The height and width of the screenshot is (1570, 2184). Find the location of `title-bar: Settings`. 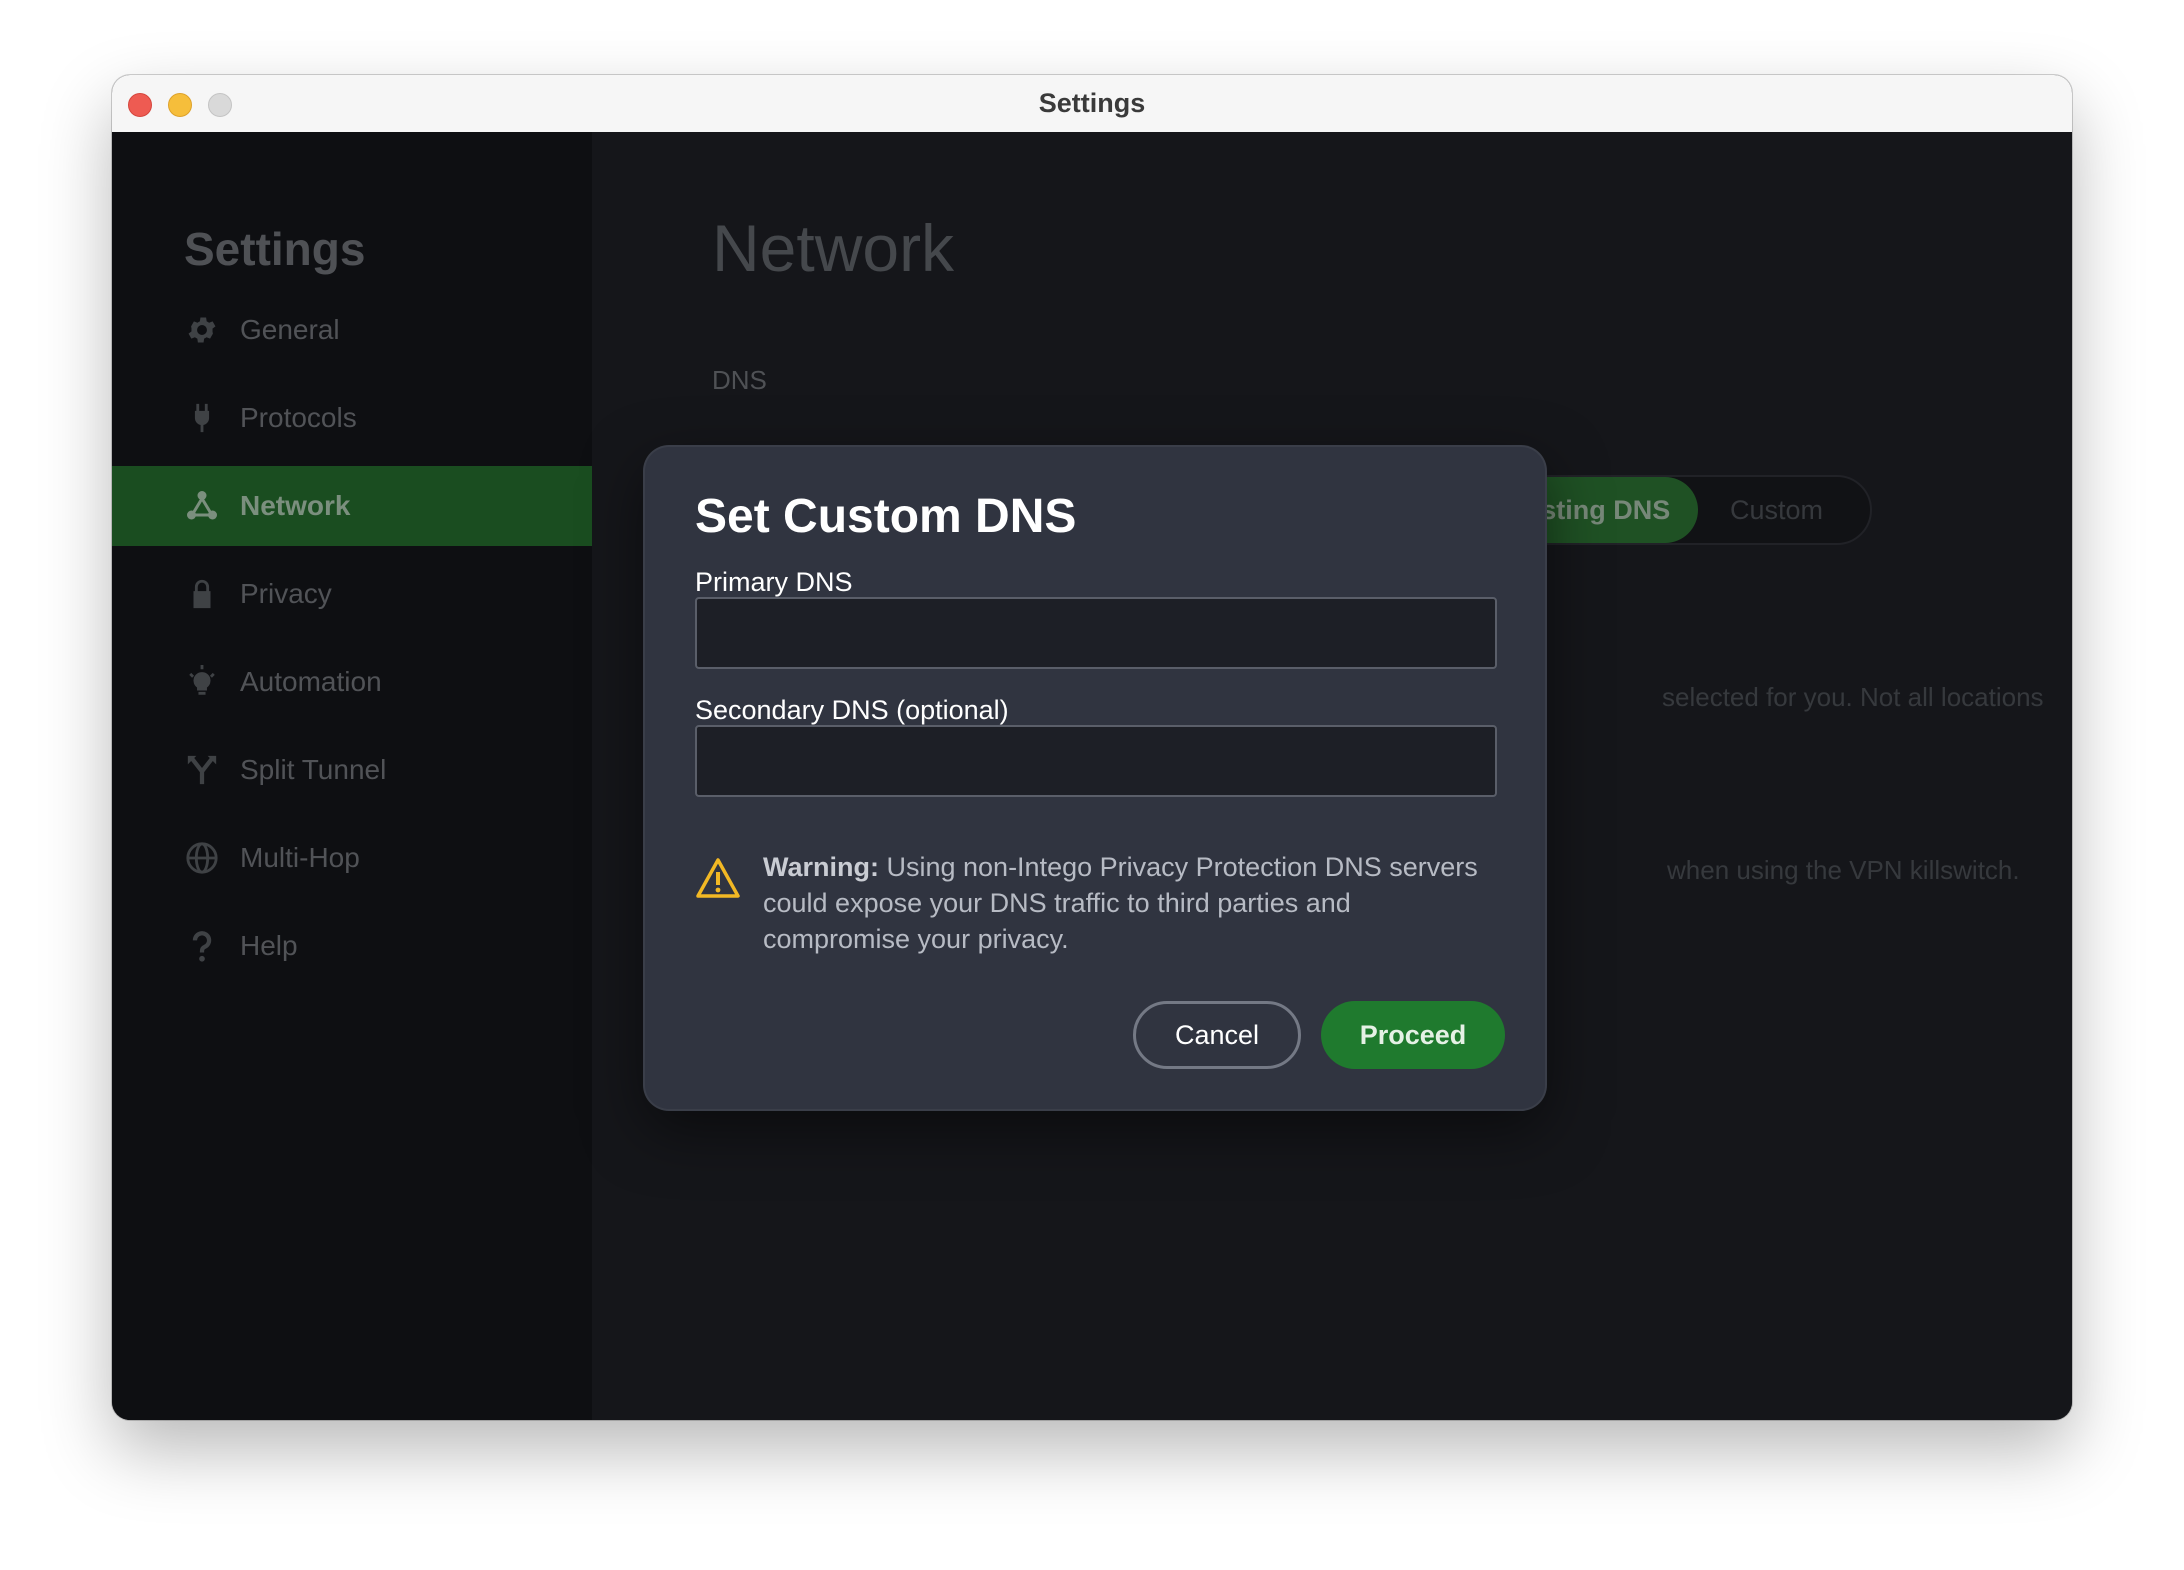

title-bar: Settings is located at coordinates (1092, 104).